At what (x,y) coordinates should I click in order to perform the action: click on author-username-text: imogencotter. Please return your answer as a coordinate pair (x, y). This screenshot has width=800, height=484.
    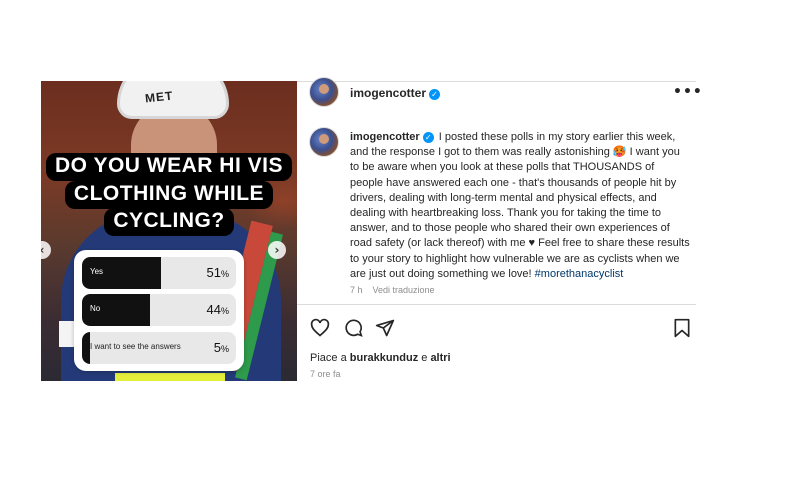
    Looking at the image, I should click on (388, 93).